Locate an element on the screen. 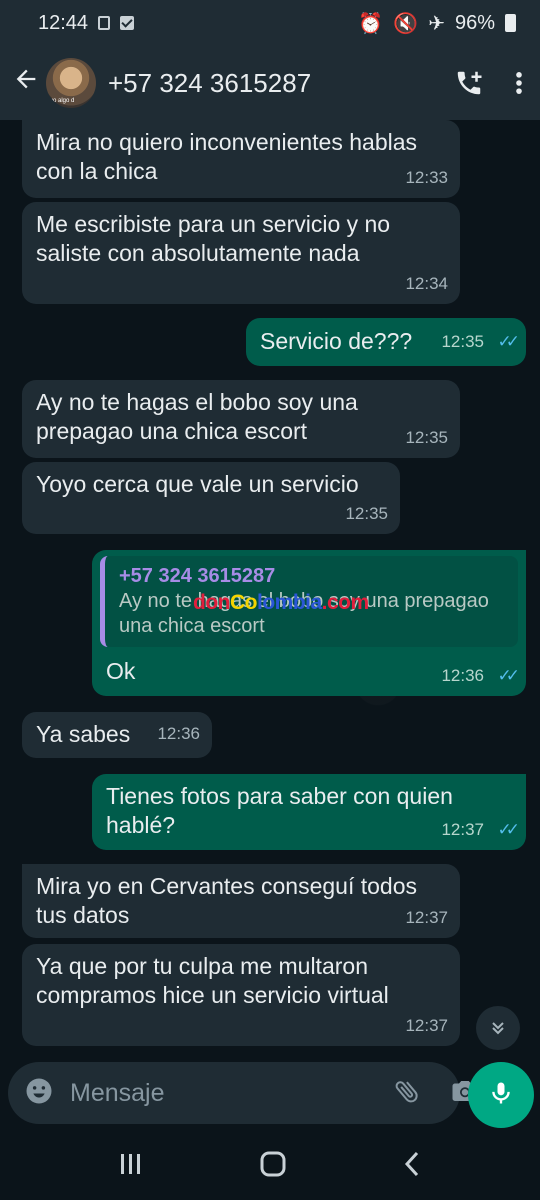 This screenshot has height=1200, width=540. airplane-icon: ✈ is located at coordinates (436, 23).